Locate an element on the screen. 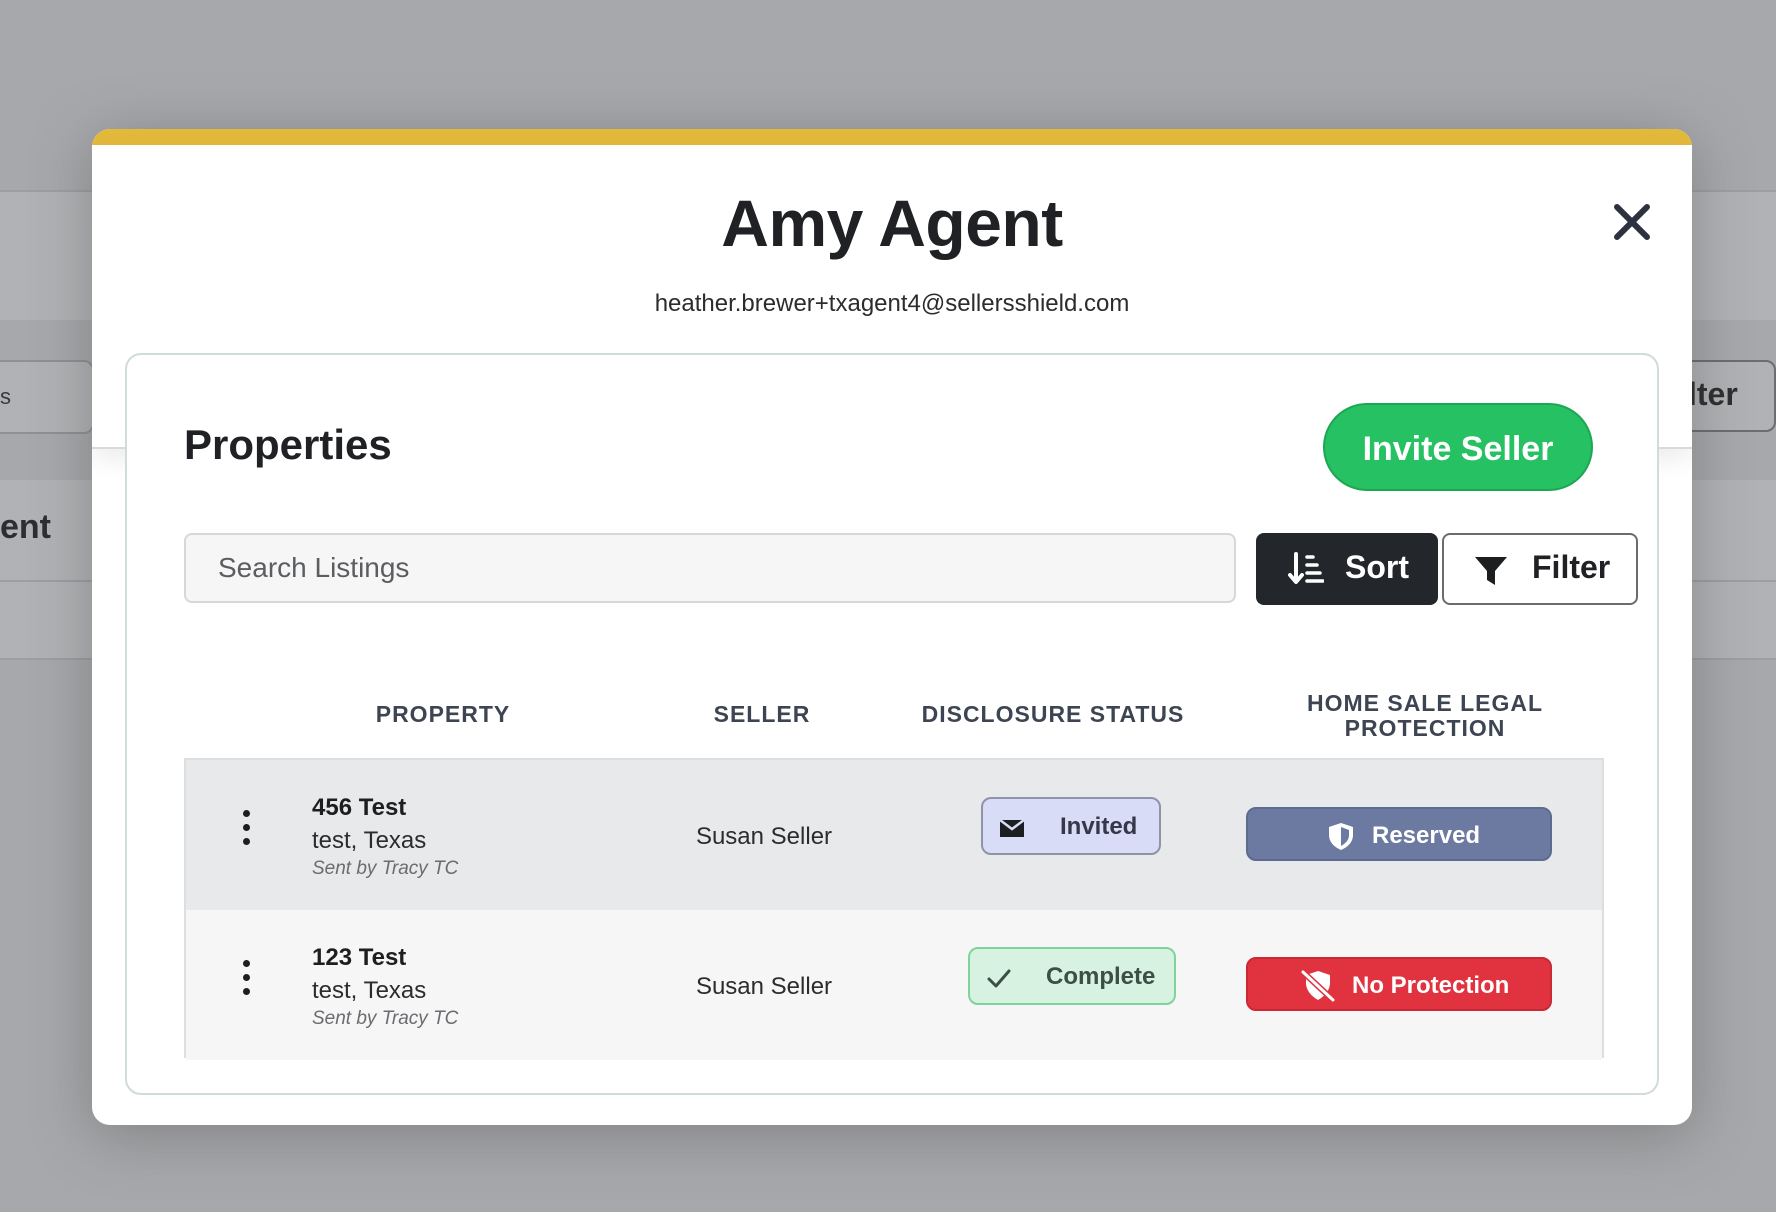 This screenshot has width=1776, height=1212. shield-icon is located at coordinates (1341, 836).